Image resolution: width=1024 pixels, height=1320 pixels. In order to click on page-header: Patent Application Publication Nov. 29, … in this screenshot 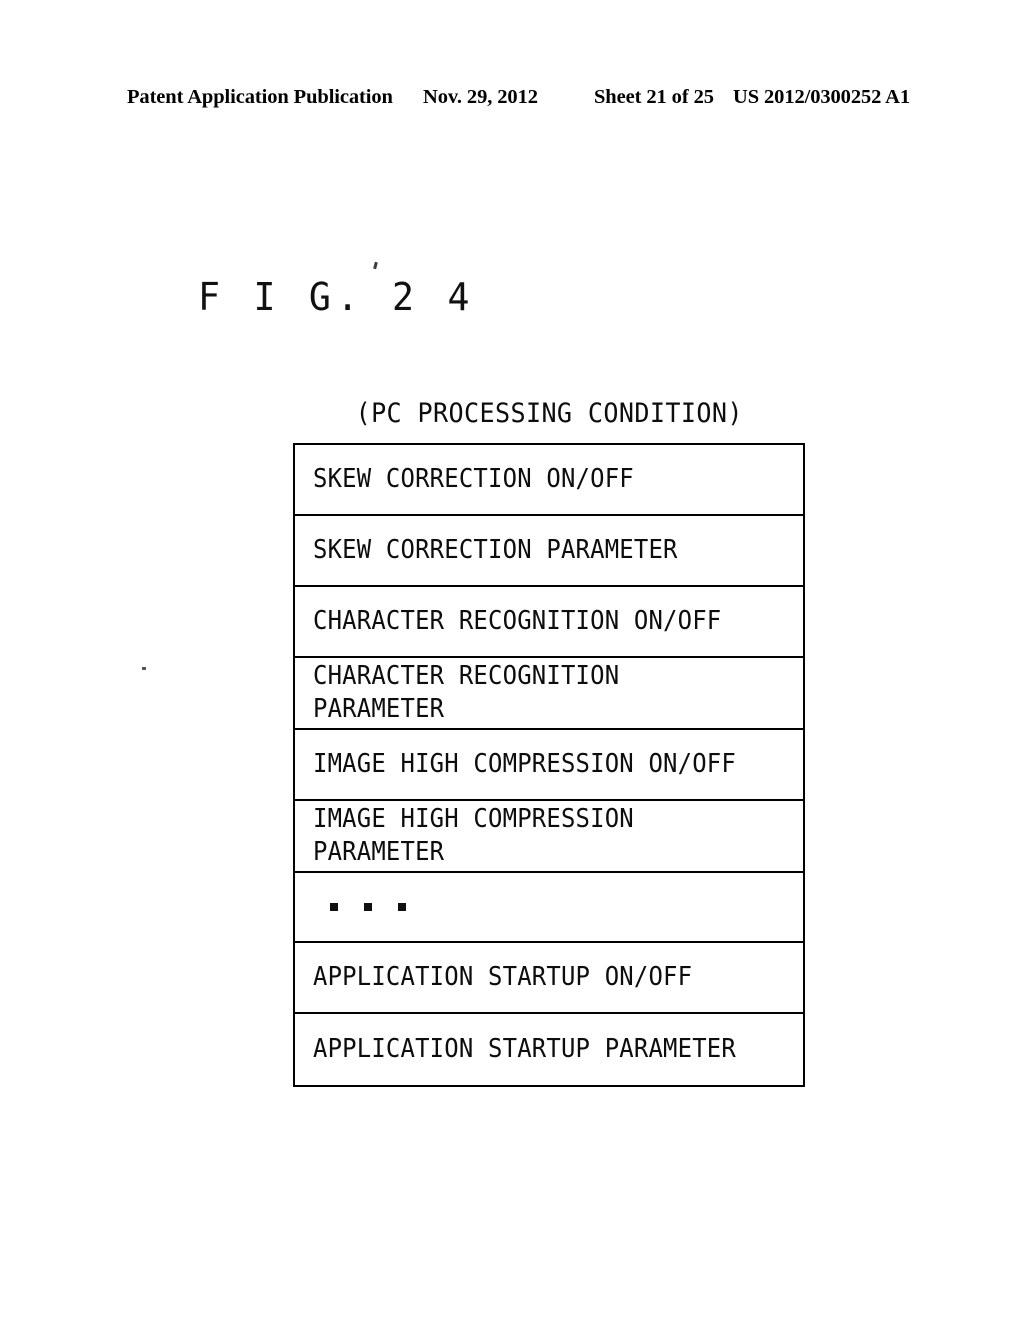, I will do `click(512, 99)`.